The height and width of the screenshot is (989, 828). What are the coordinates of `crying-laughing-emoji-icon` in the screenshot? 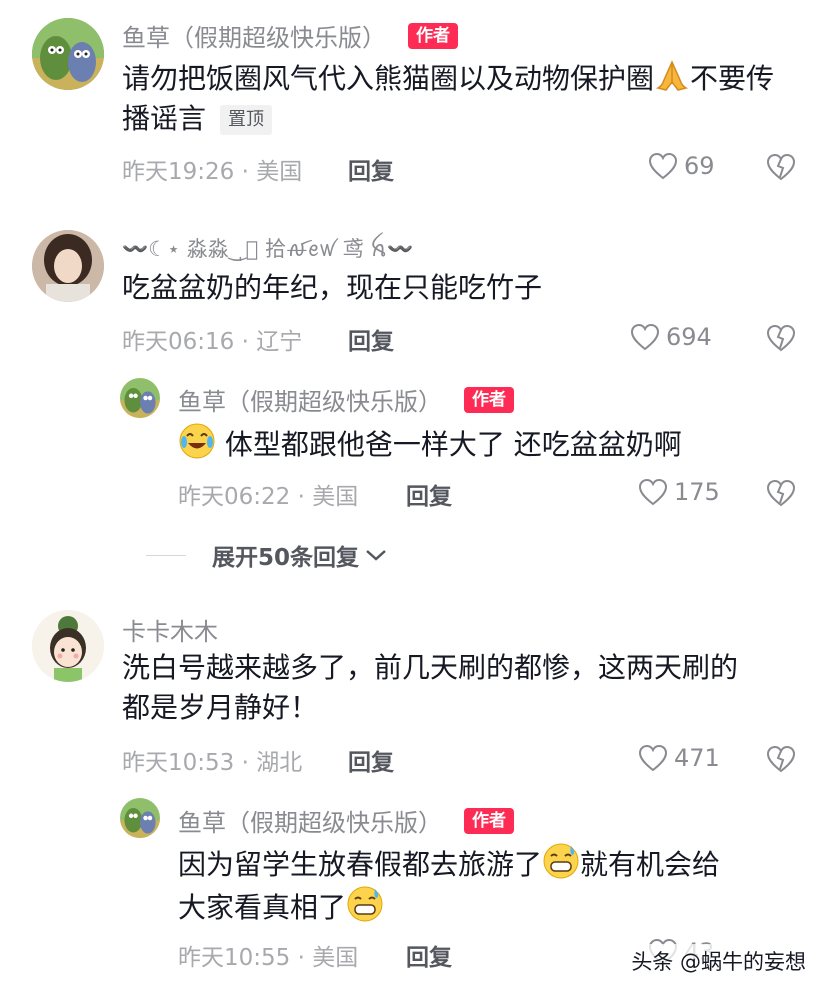 It's located at (197, 441).